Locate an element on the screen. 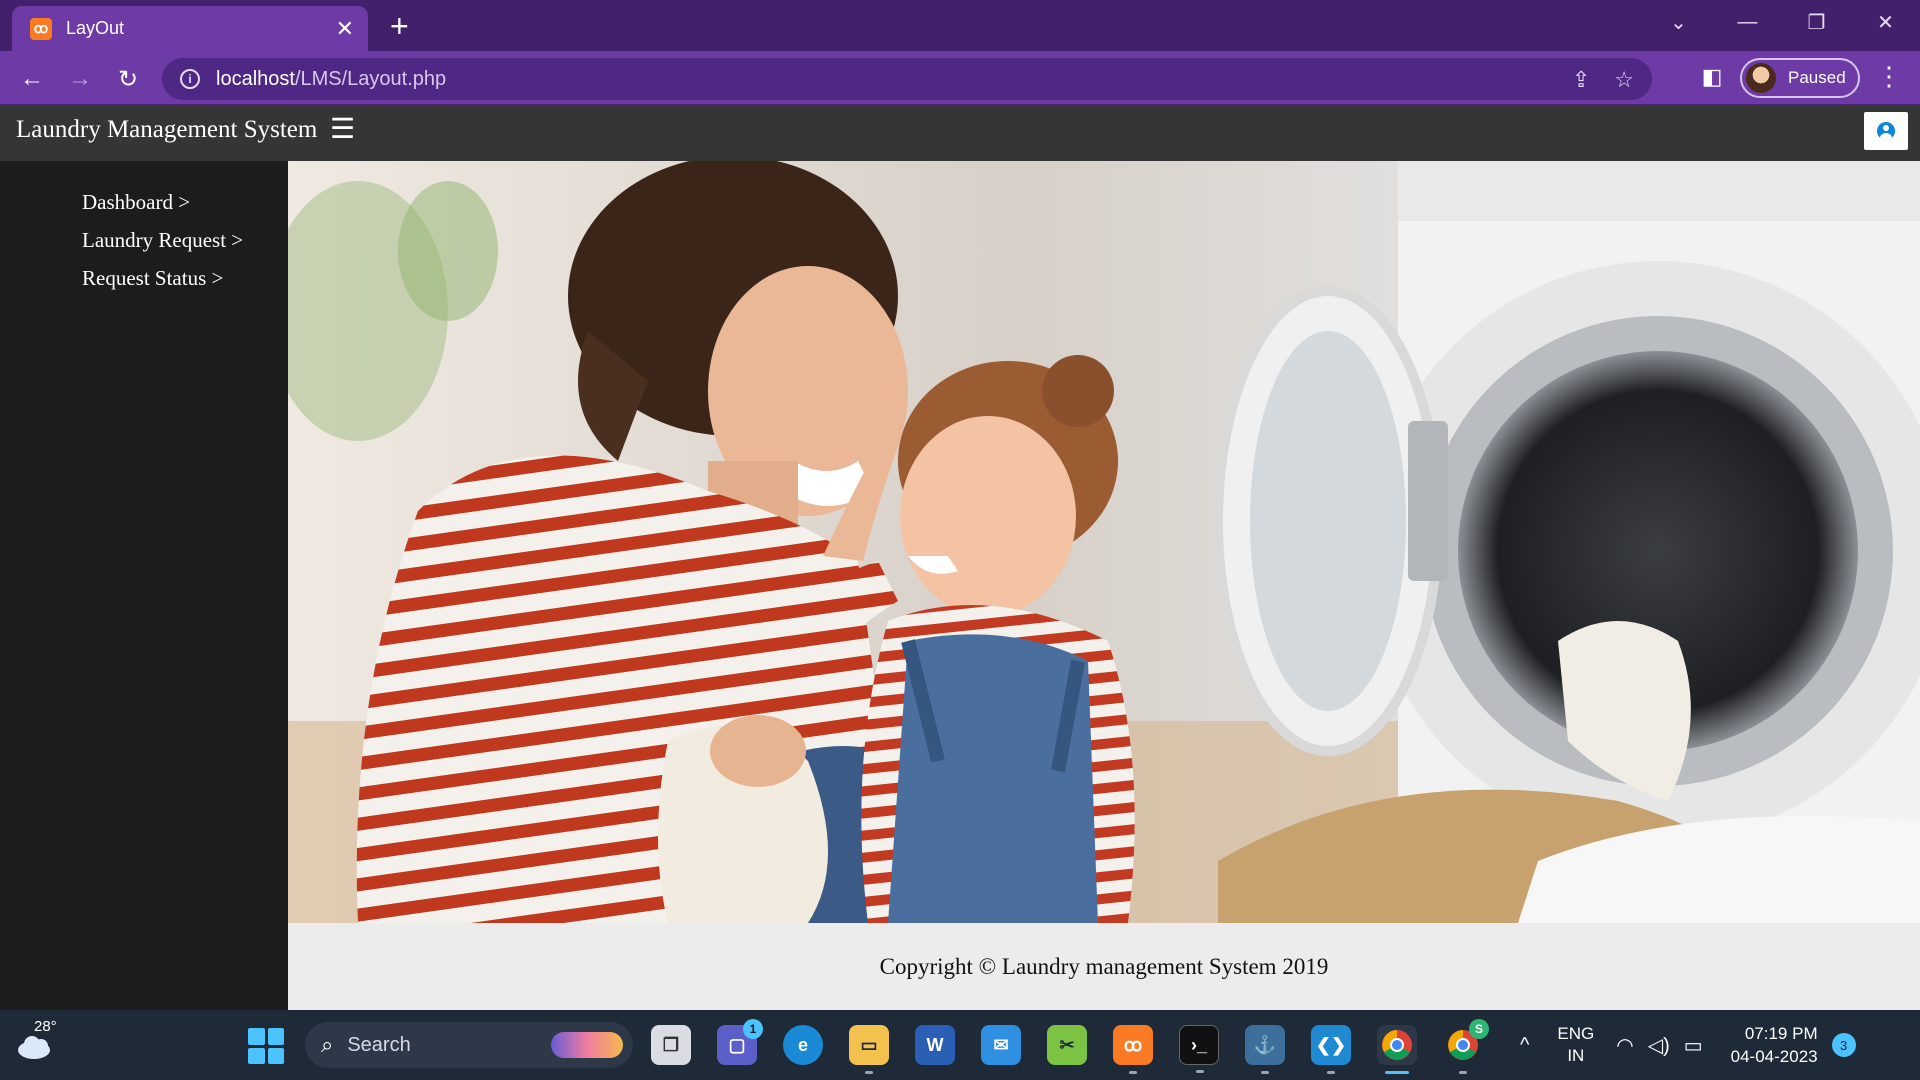 The width and height of the screenshot is (1920, 1080). app-header: Laundry Management System ☰ is located at coordinates (960, 133).